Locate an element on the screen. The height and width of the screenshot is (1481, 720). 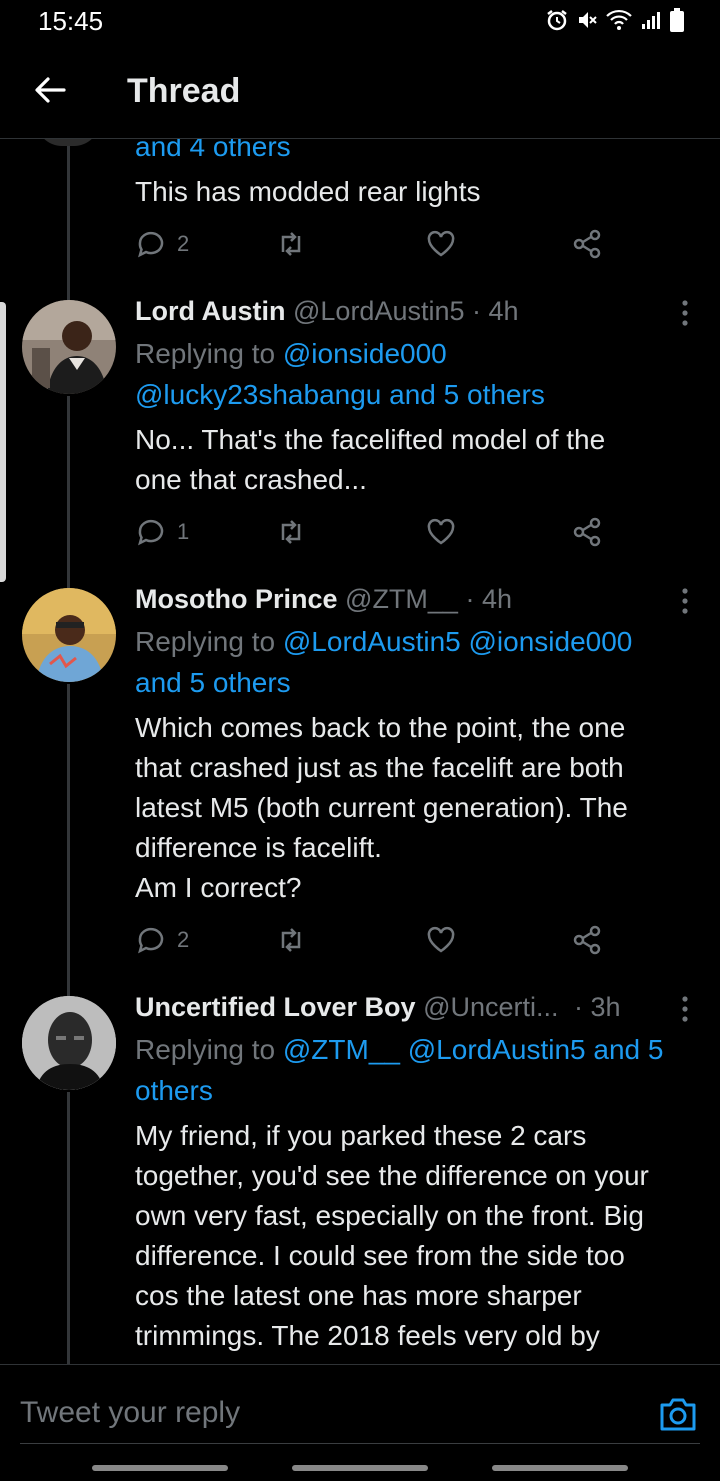
edge-panel-handle is located at coordinates (3, 442).